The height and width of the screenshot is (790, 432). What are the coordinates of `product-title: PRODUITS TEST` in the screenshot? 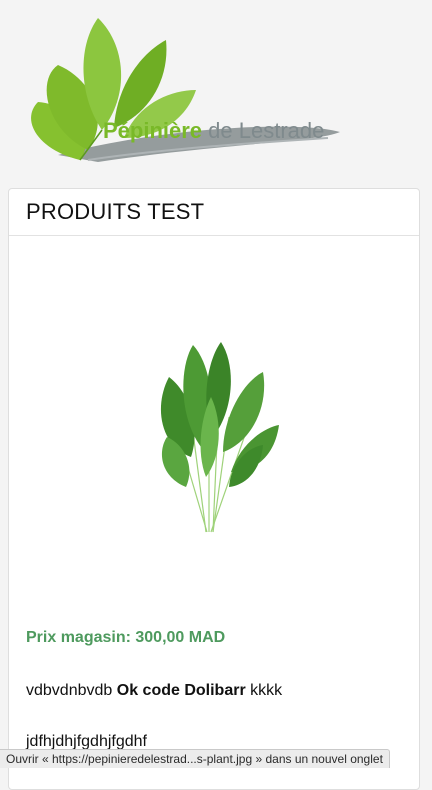 It's located at (115, 211).